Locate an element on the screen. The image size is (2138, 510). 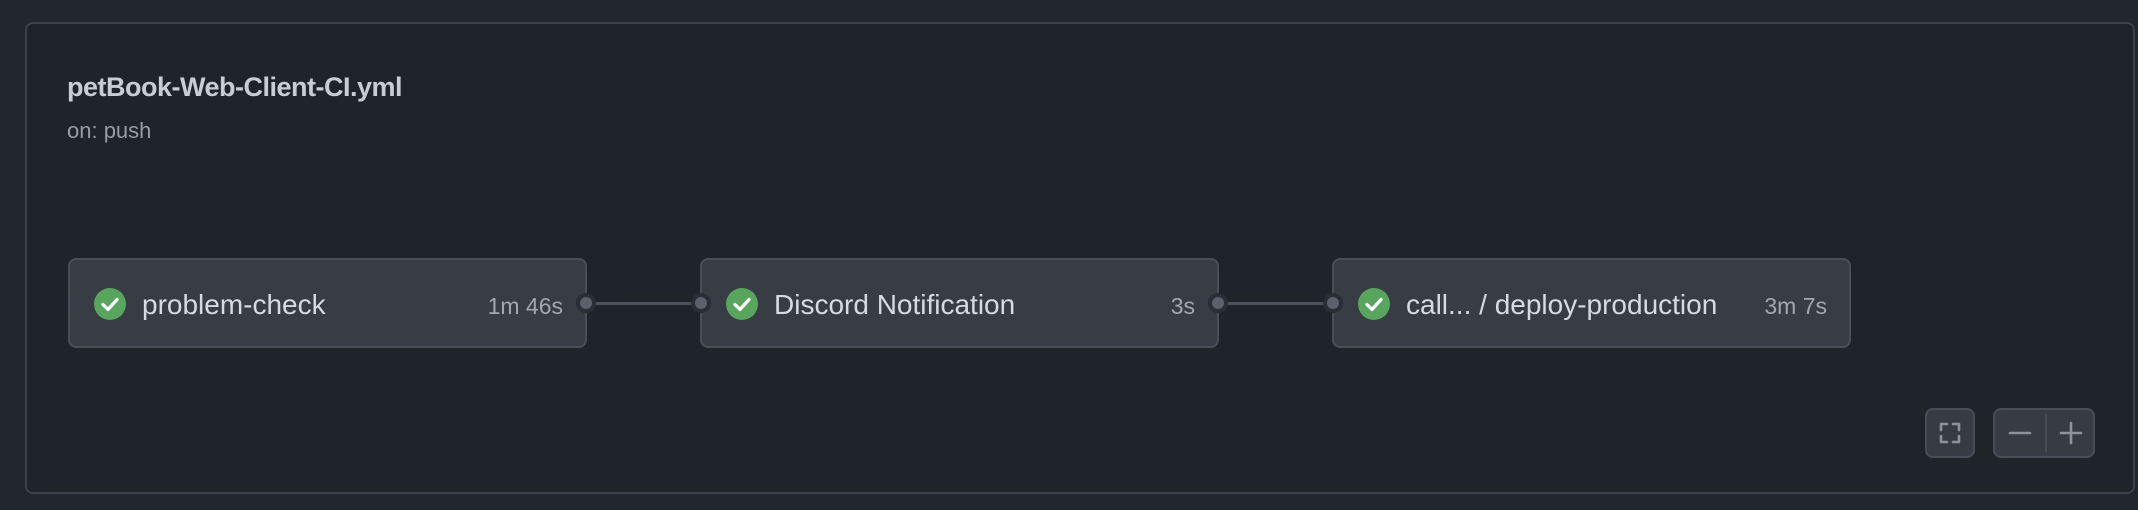
fullscreen-button is located at coordinates (1950, 433).